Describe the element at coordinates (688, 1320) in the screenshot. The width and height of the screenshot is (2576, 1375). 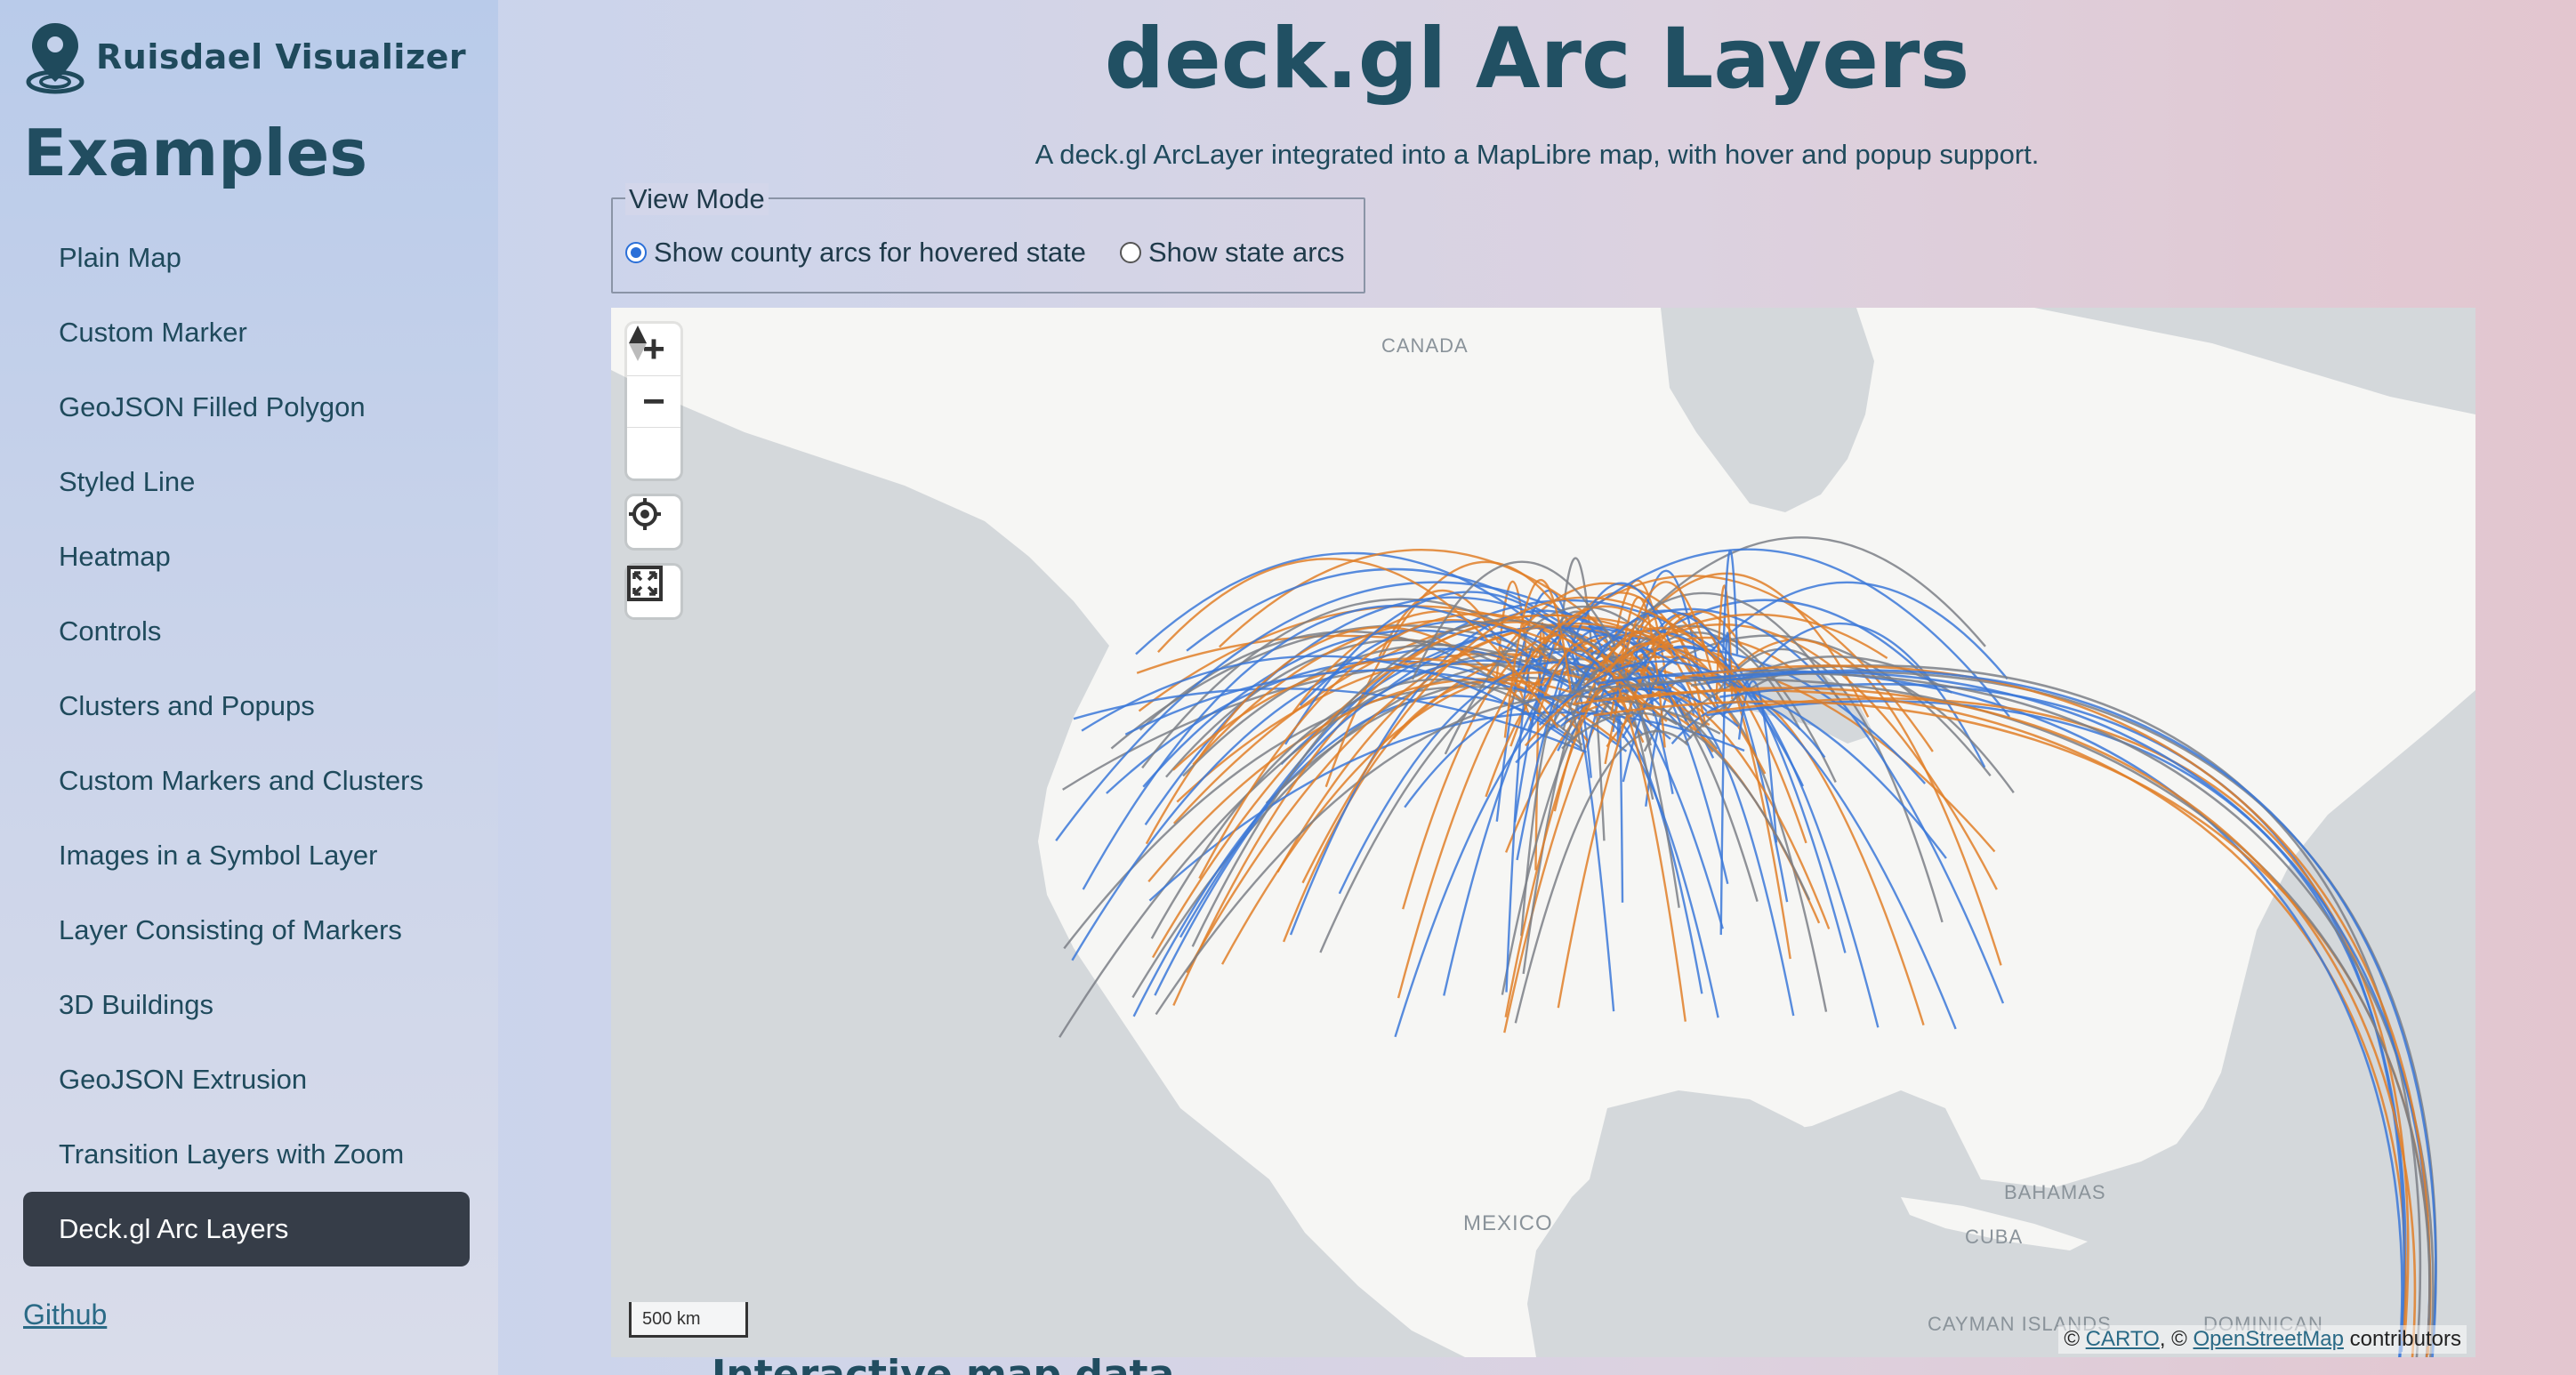
I see `scale-bar: 500 km` at that location.